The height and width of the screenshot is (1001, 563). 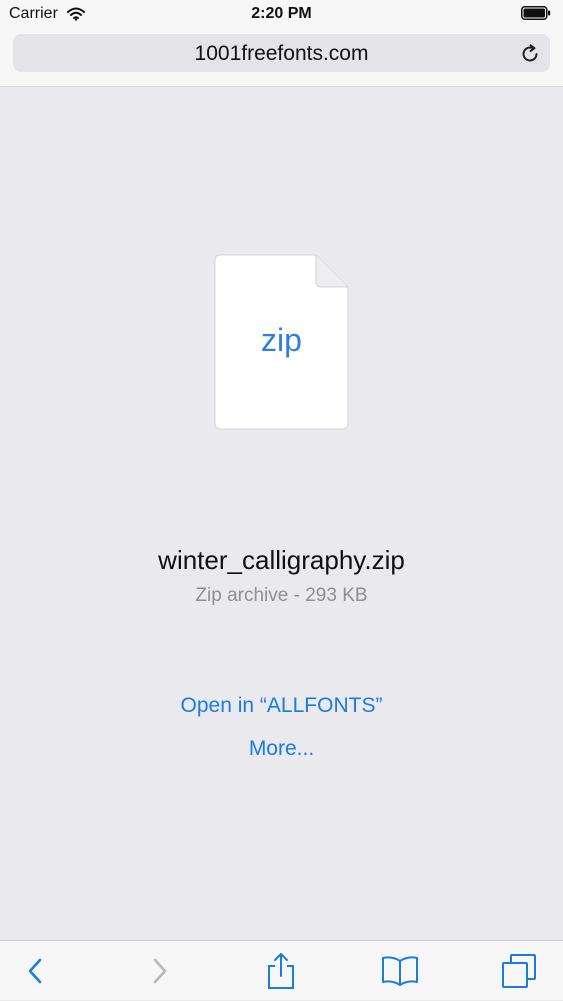 I want to click on top-bar: Carrier 2:20 PM 1001freefonts.com, so click(x=281, y=43).